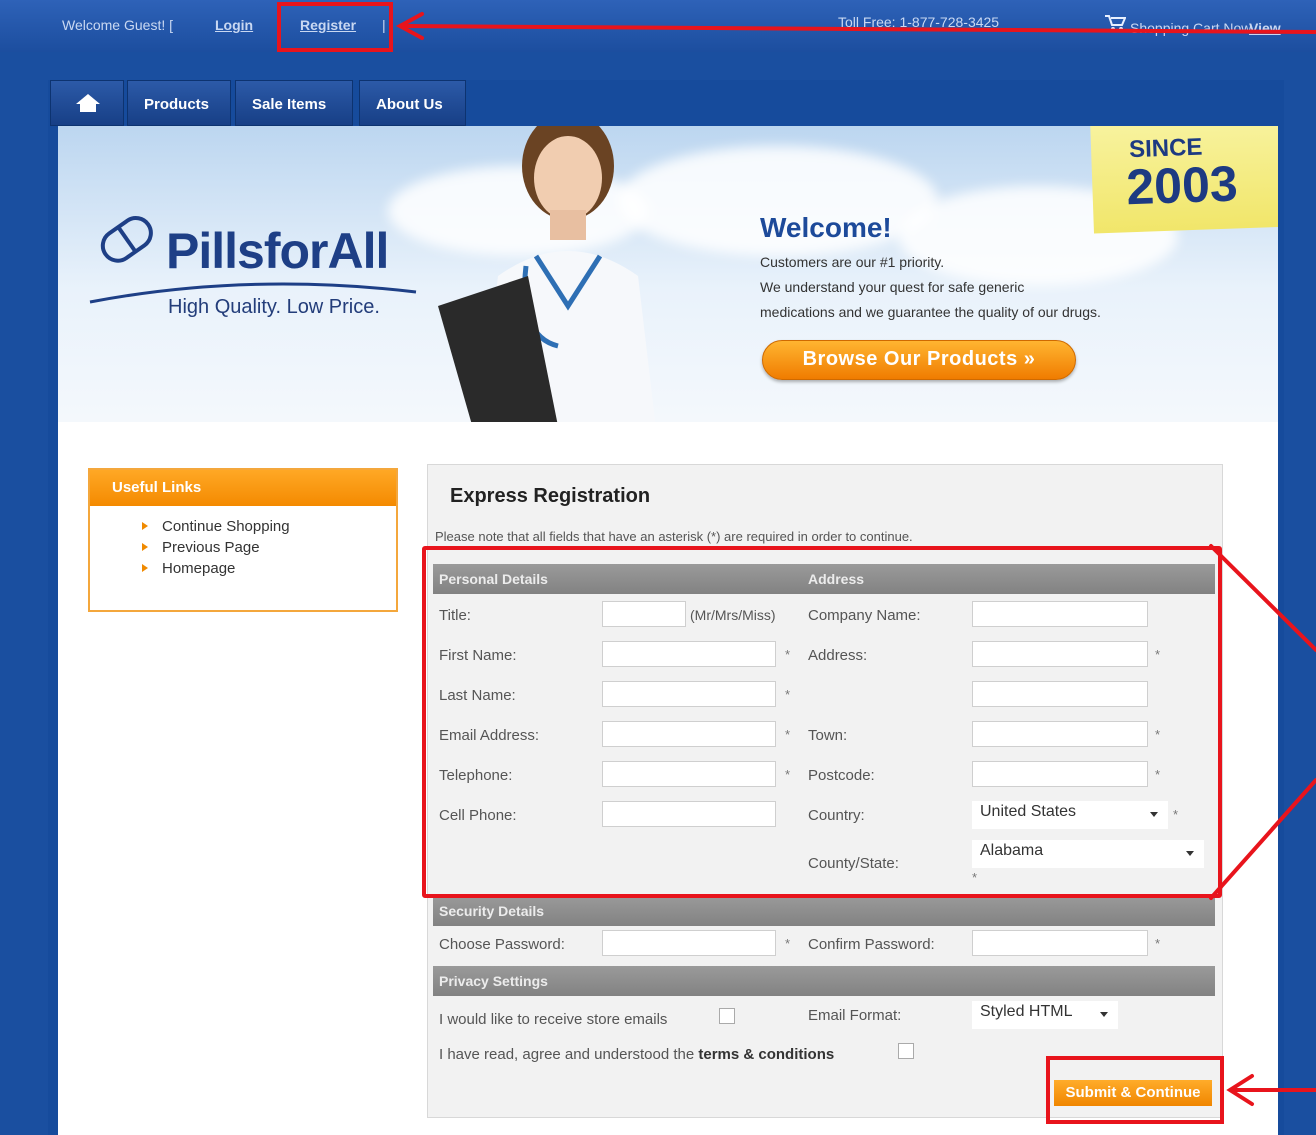  What do you see at coordinates (226, 526) in the screenshot?
I see `link-label: Continue Shopping` at bounding box center [226, 526].